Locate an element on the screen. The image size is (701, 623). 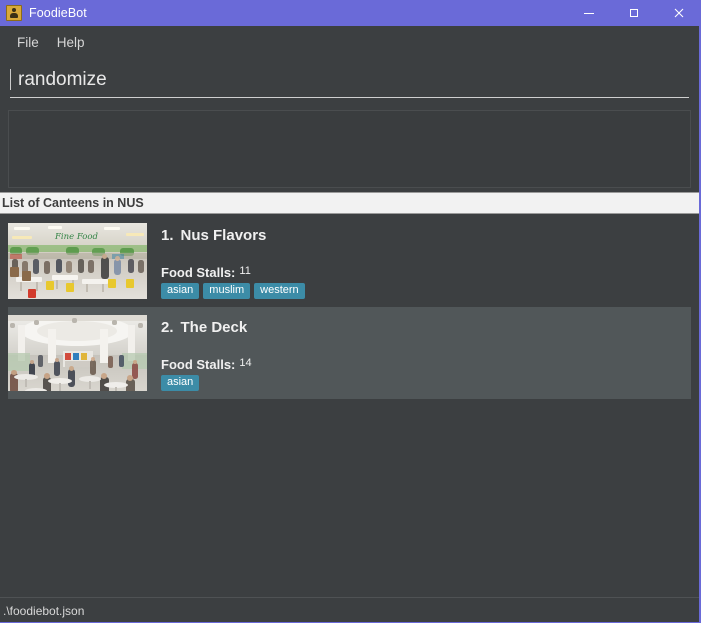
tag-chip: muslim is located at coordinates (227, 291).